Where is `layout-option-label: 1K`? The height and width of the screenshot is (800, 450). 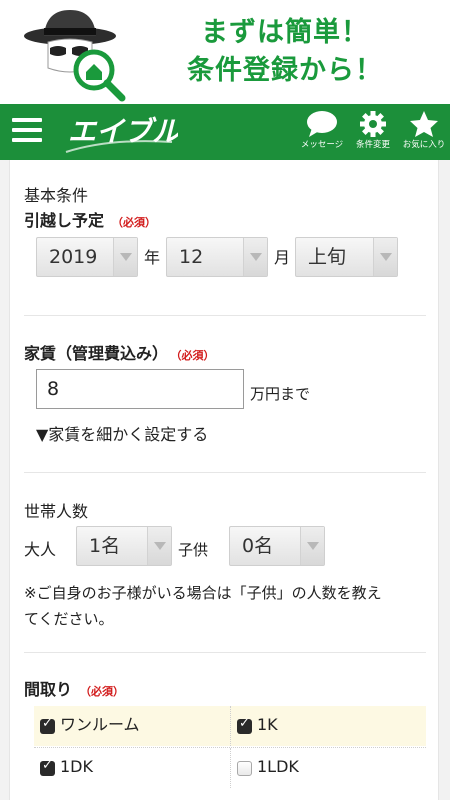
layout-option-label: 1K is located at coordinates (267, 724).